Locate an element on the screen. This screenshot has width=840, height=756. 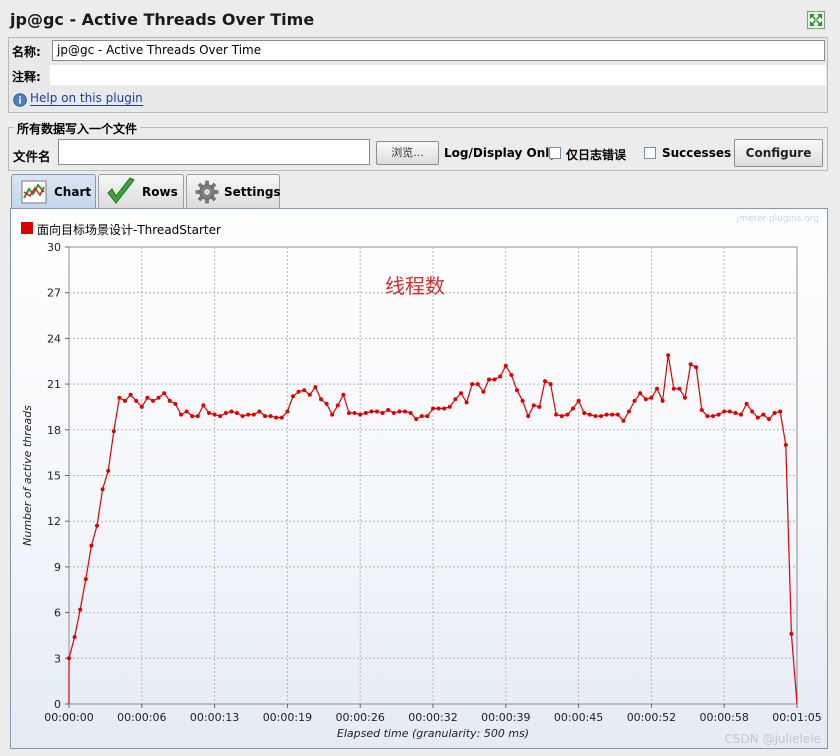
tab-settings: Settings is located at coordinates (233, 191).